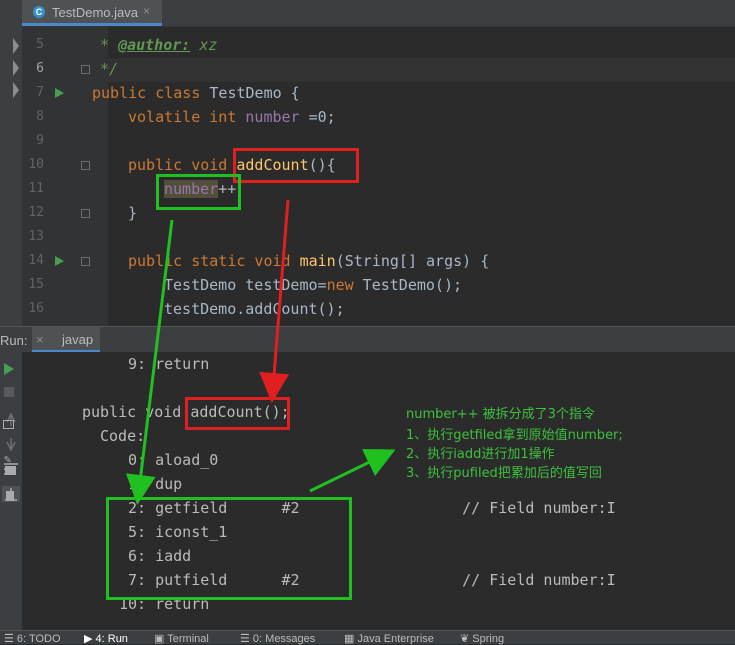 The width and height of the screenshot is (735, 645). I want to click on run-tool-button: ▶ 4: Run, so click(106, 638).